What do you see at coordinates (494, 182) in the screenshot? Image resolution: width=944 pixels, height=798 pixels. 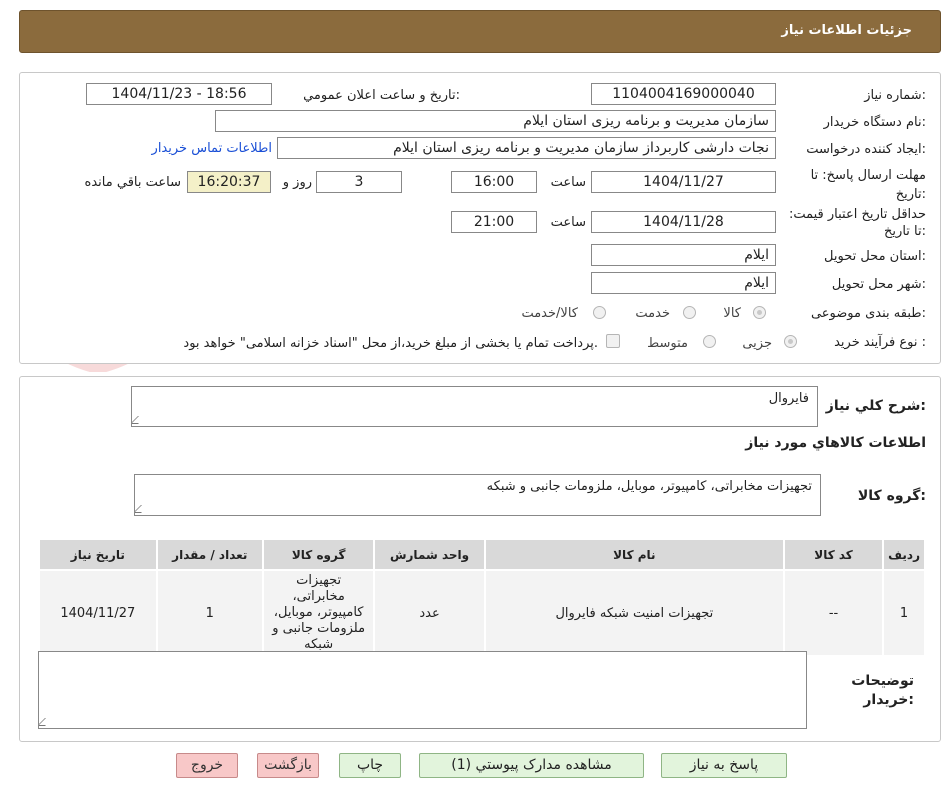 I see `deadline-time-field: 16:00` at bounding box center [494, 182].